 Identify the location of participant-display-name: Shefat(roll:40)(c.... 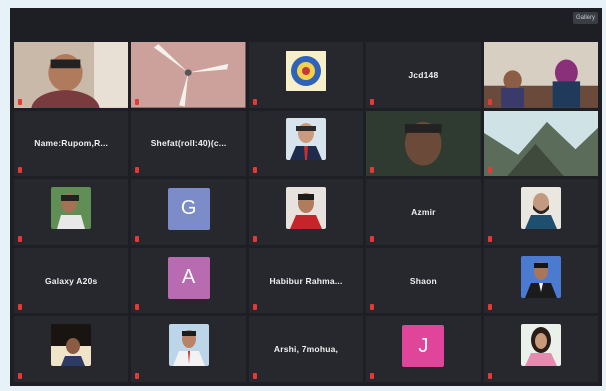
(188, 143).